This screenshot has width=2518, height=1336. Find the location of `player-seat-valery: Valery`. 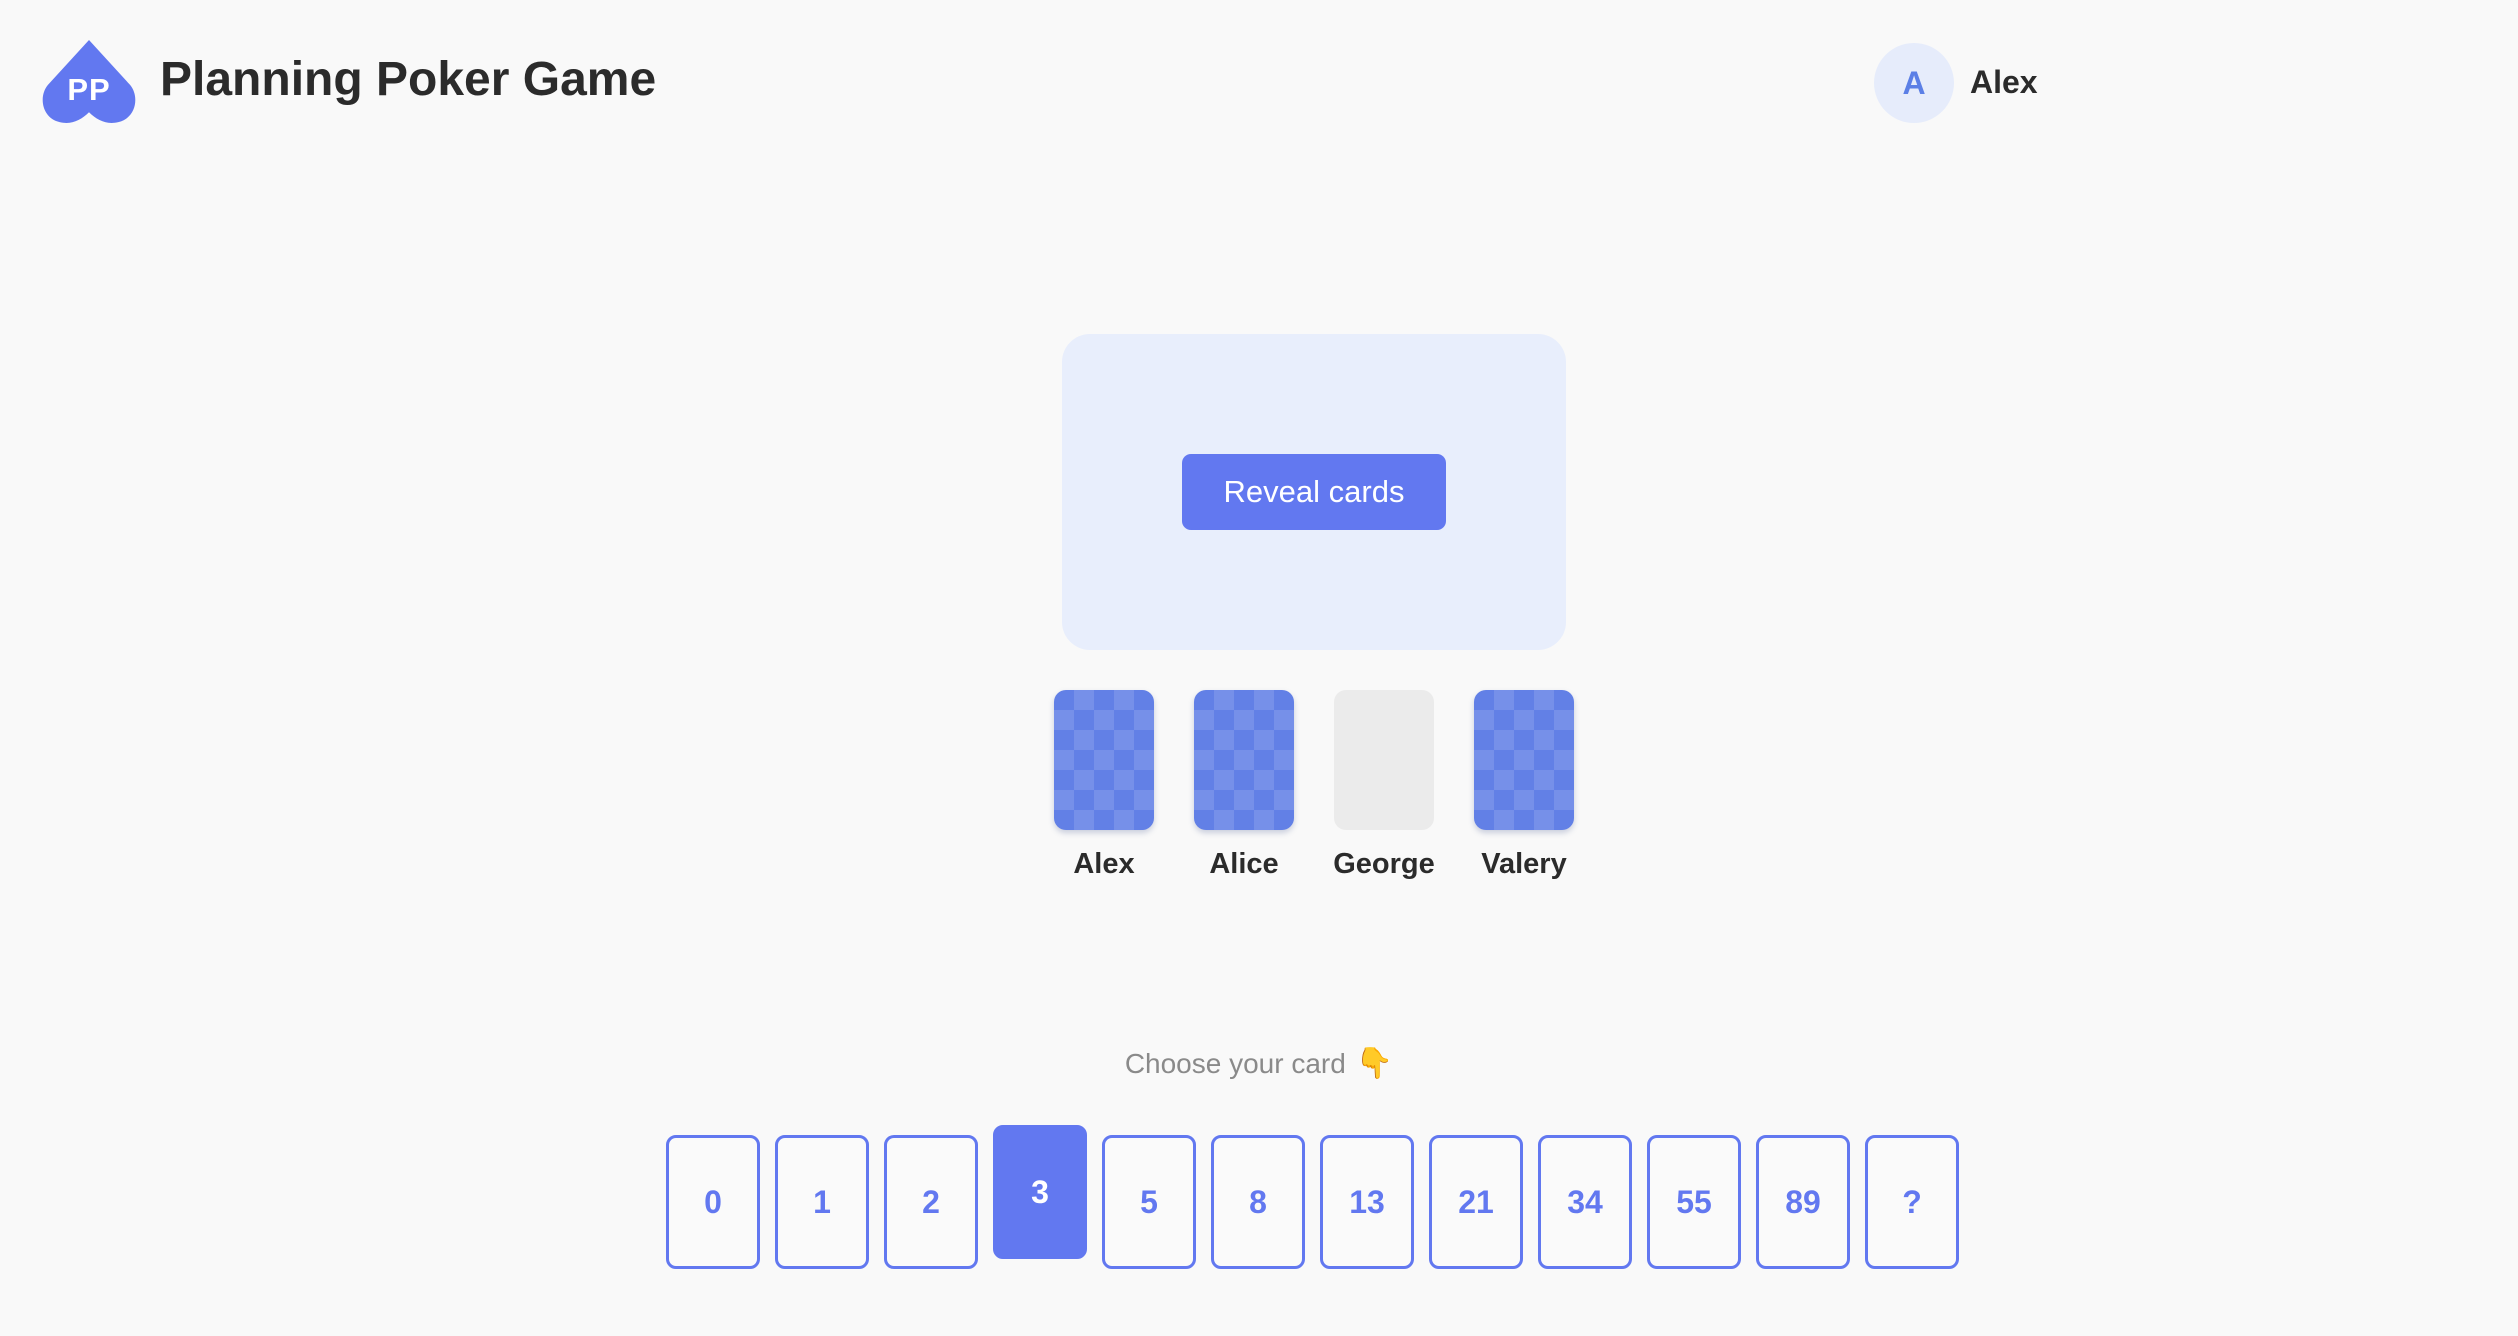

player-seat-valery: Valery is located at coordinates (1524, 785).